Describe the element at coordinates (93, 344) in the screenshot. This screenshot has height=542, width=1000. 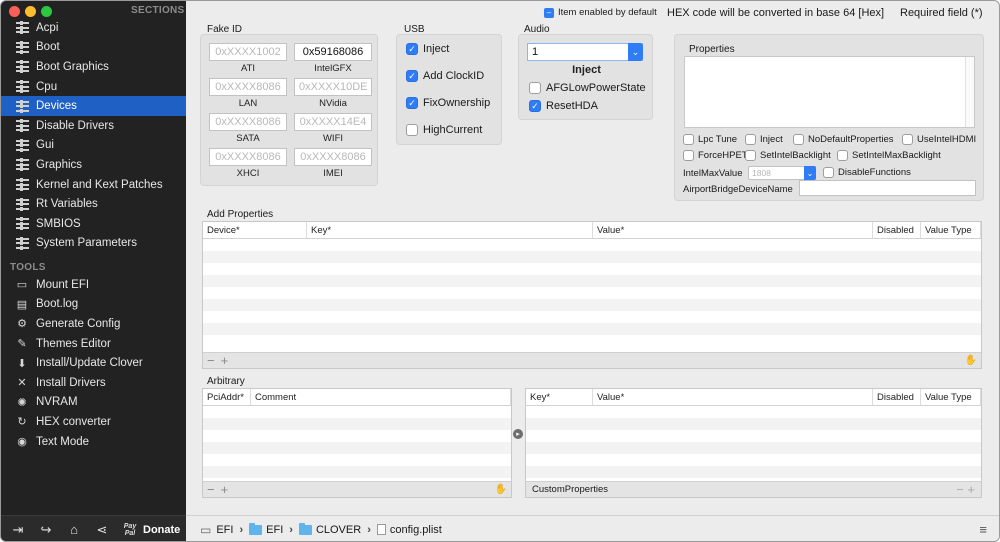
I see `sidebar-item-themes-editor: ✎ Themes Editor` at that location.